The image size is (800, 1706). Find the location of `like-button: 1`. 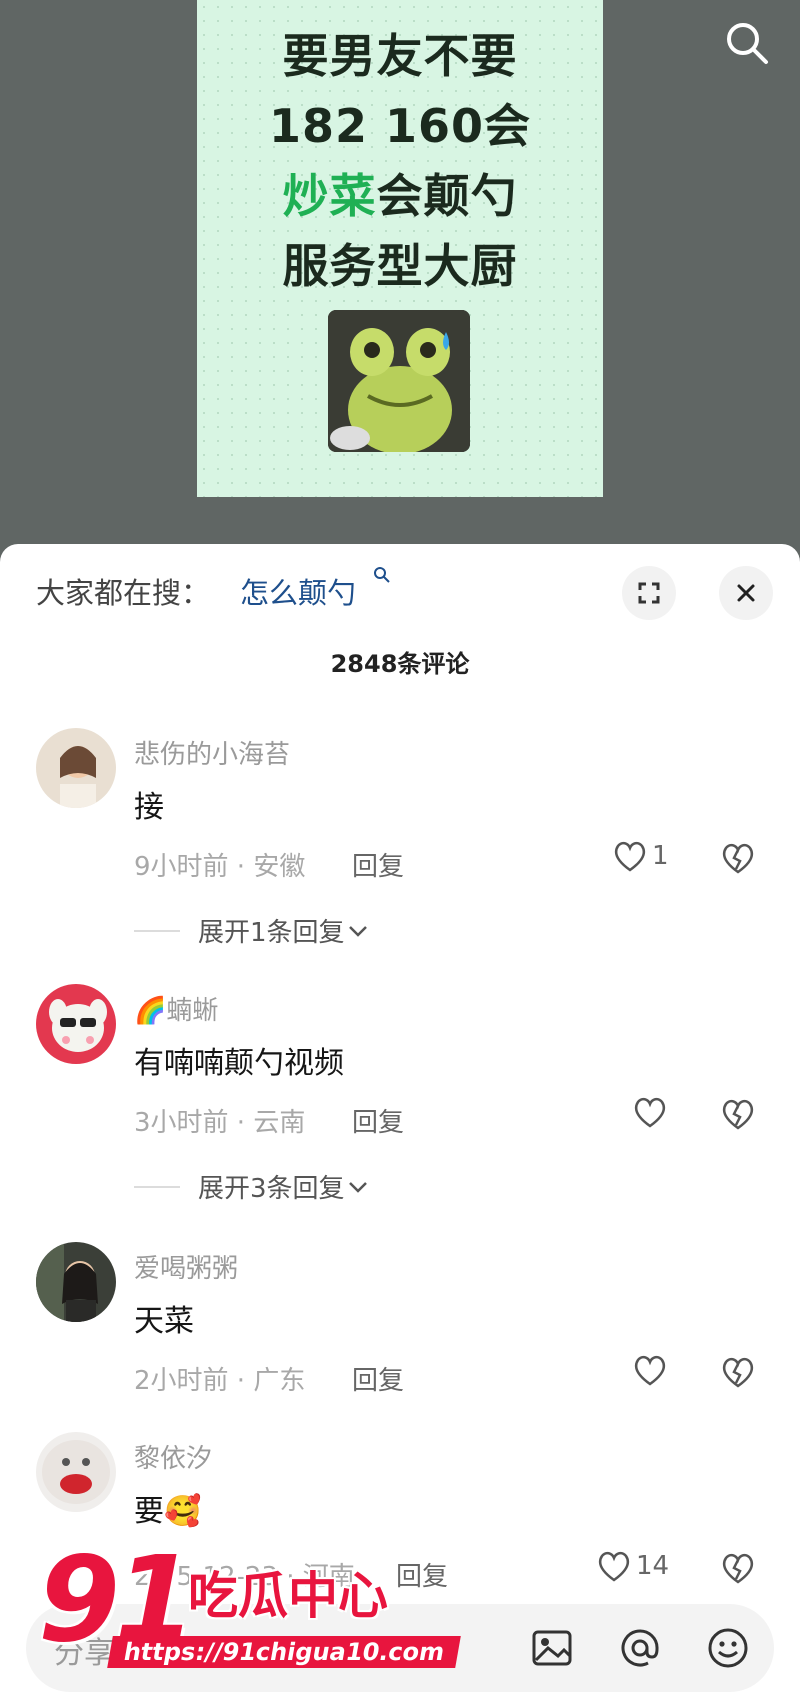

like-button: 1 is located at coordinates (640, 856).